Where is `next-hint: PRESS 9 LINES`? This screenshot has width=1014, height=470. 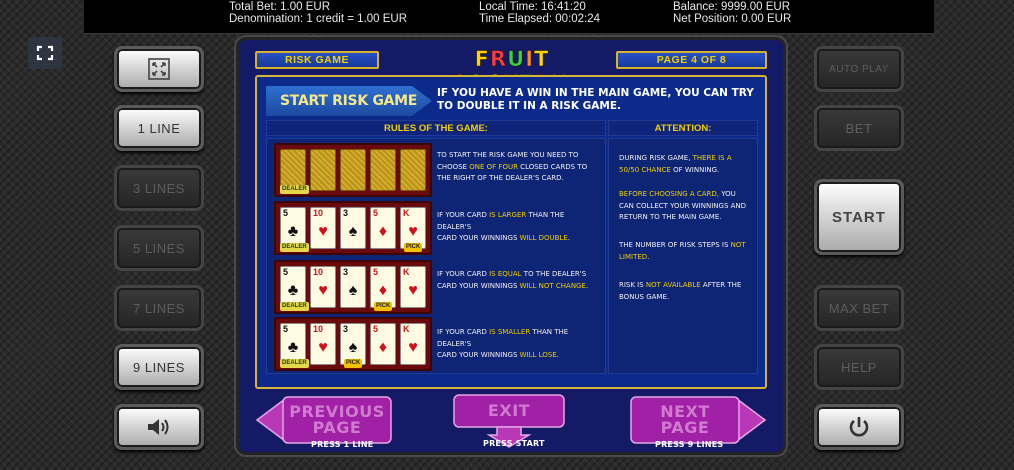 next-hint: PRESS 9 LINES is located at coordinates (689, 444).